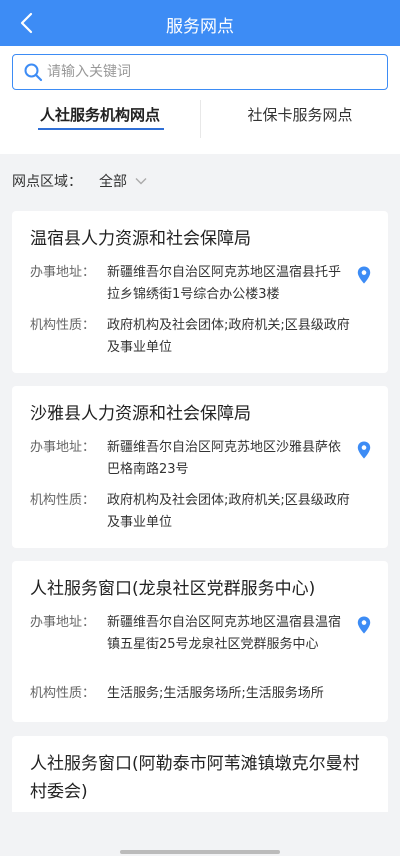 The height and width of the screenshot is (856, 400). I want to click on active-tab-indicator, so click(101, 129).